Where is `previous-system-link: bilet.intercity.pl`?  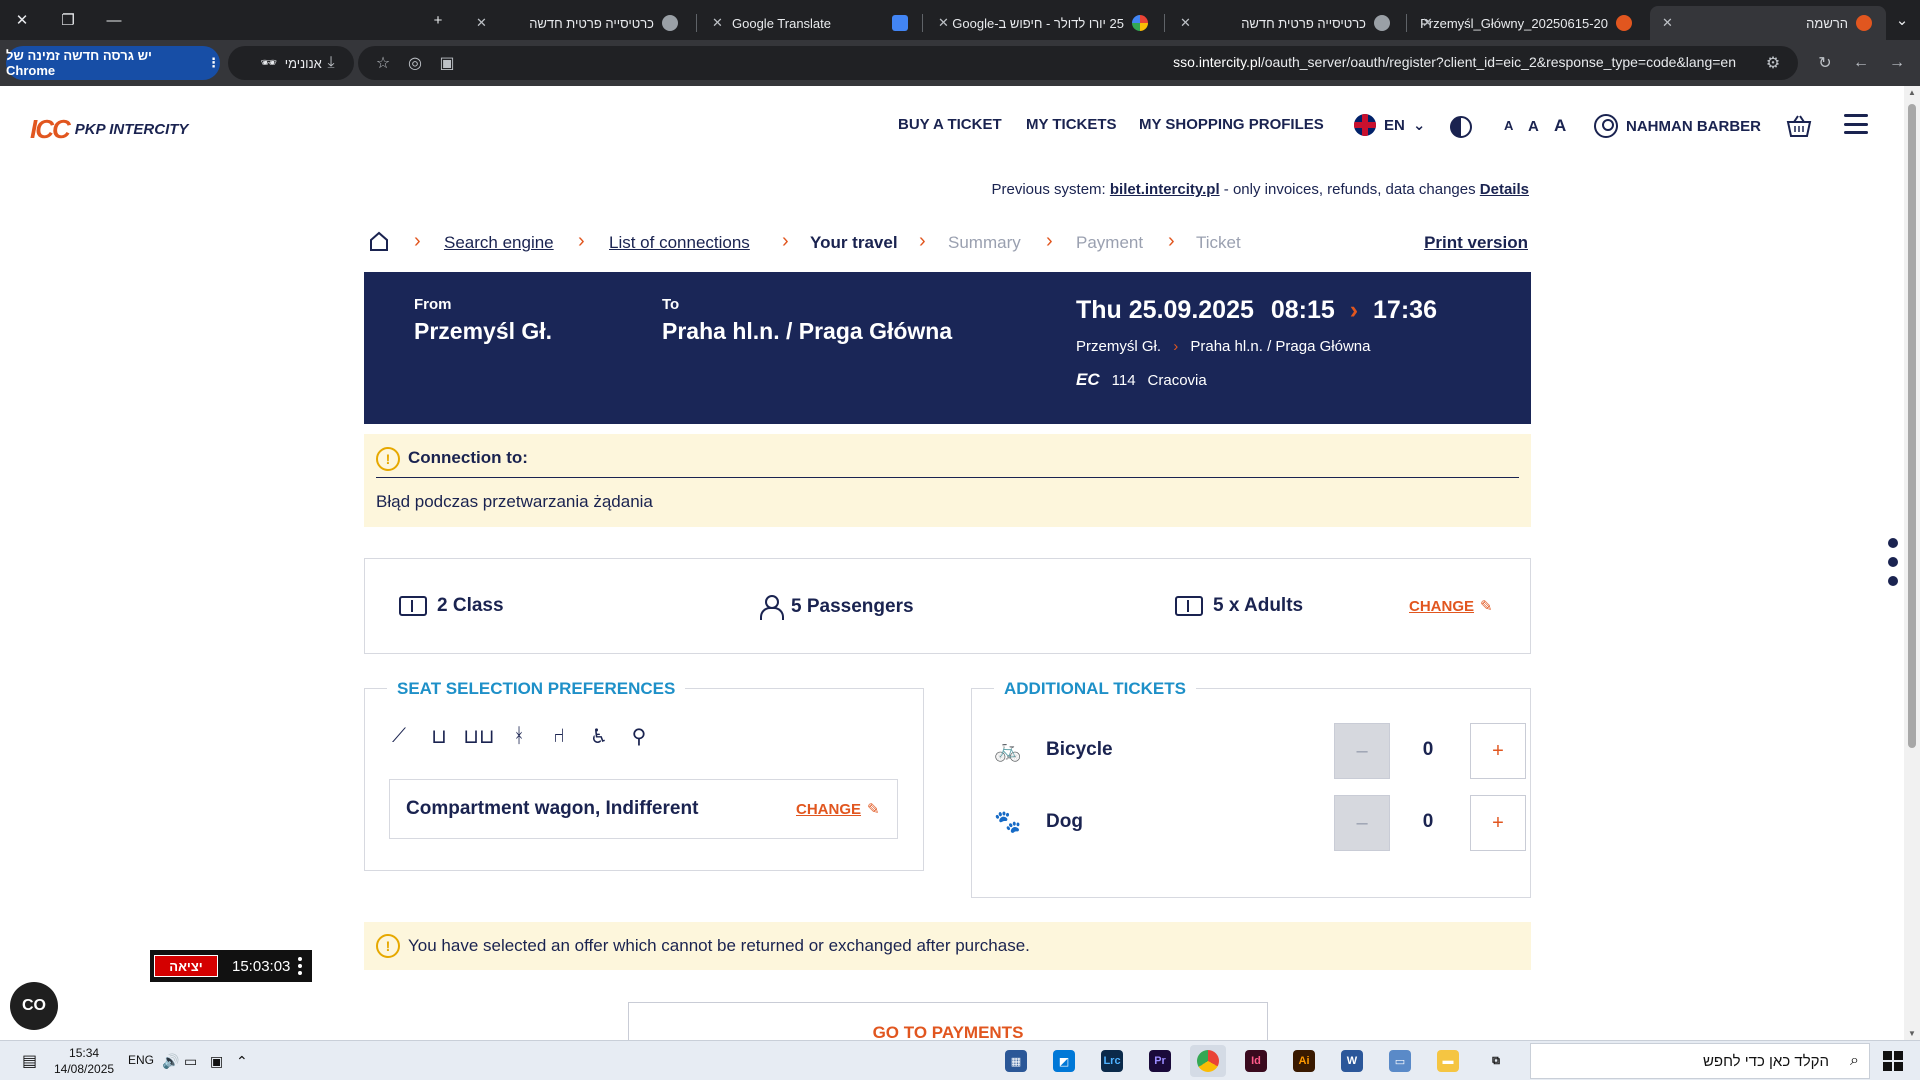
previous-system-link: bilet.intercity.pl is located at coordinates (1165, 189).